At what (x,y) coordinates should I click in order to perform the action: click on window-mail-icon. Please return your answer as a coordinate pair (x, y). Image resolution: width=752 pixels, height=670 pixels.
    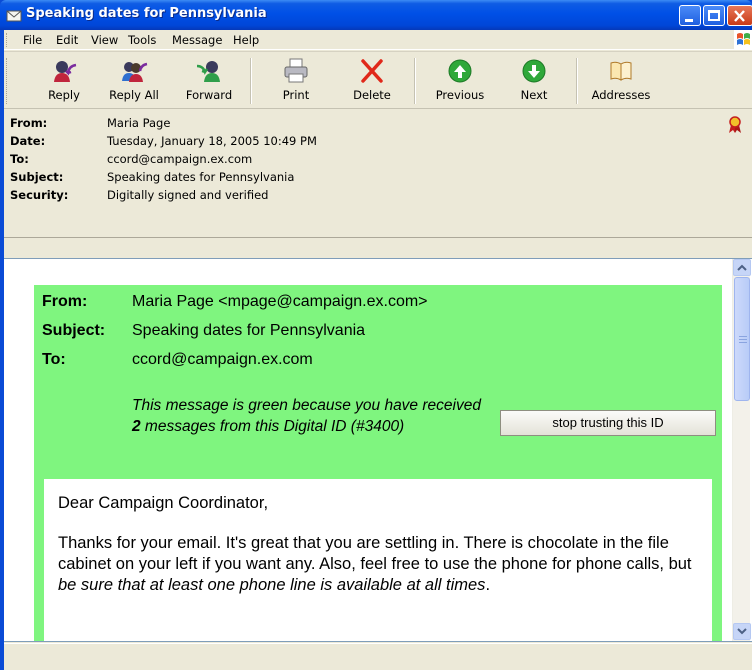
    Looking at the image, I should click on (14, 16).